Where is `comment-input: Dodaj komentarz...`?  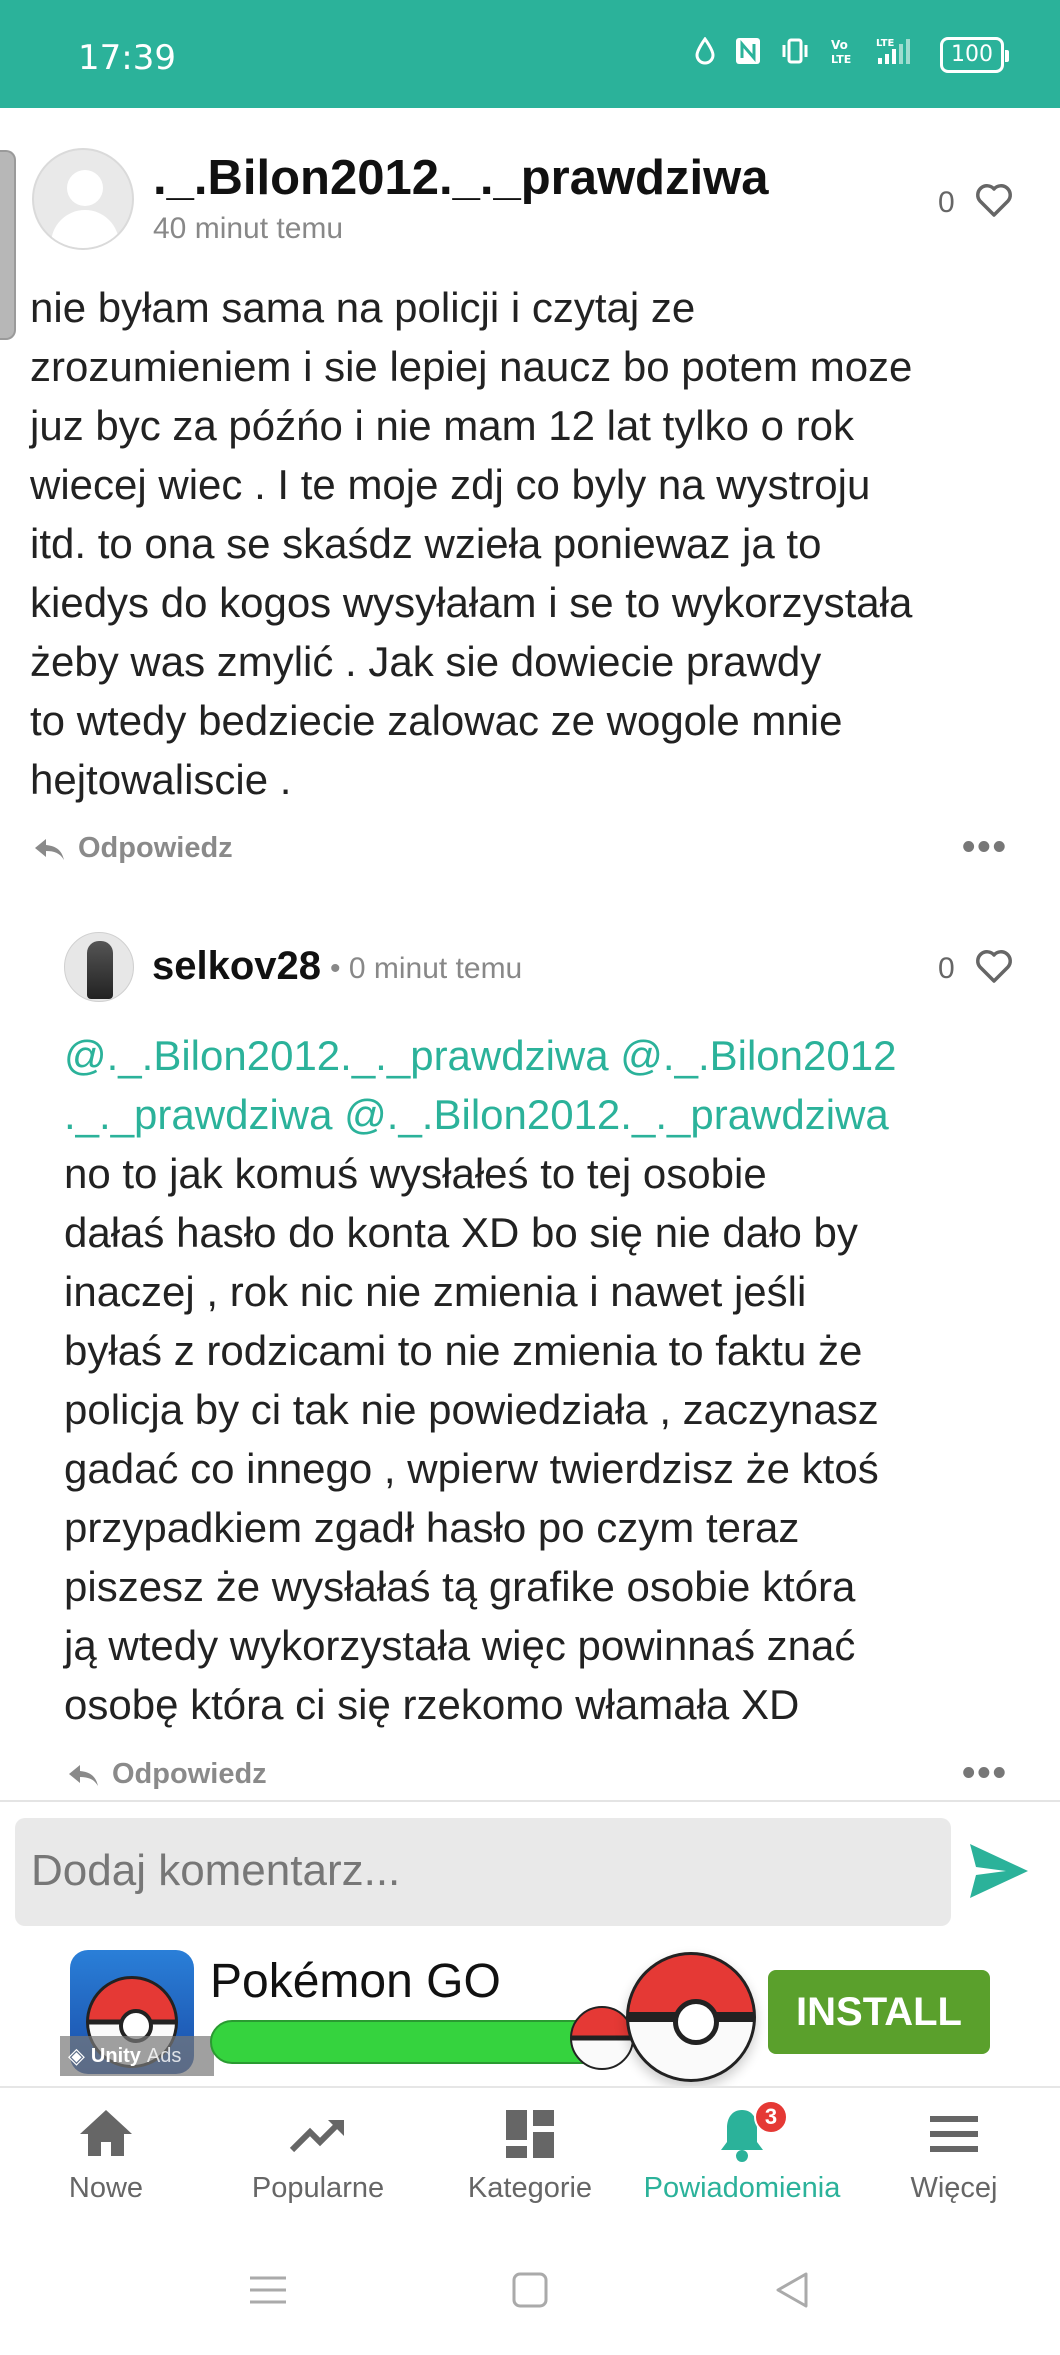
comment-input: Dodaj komentarz... is located at coordinates (483, 1872).